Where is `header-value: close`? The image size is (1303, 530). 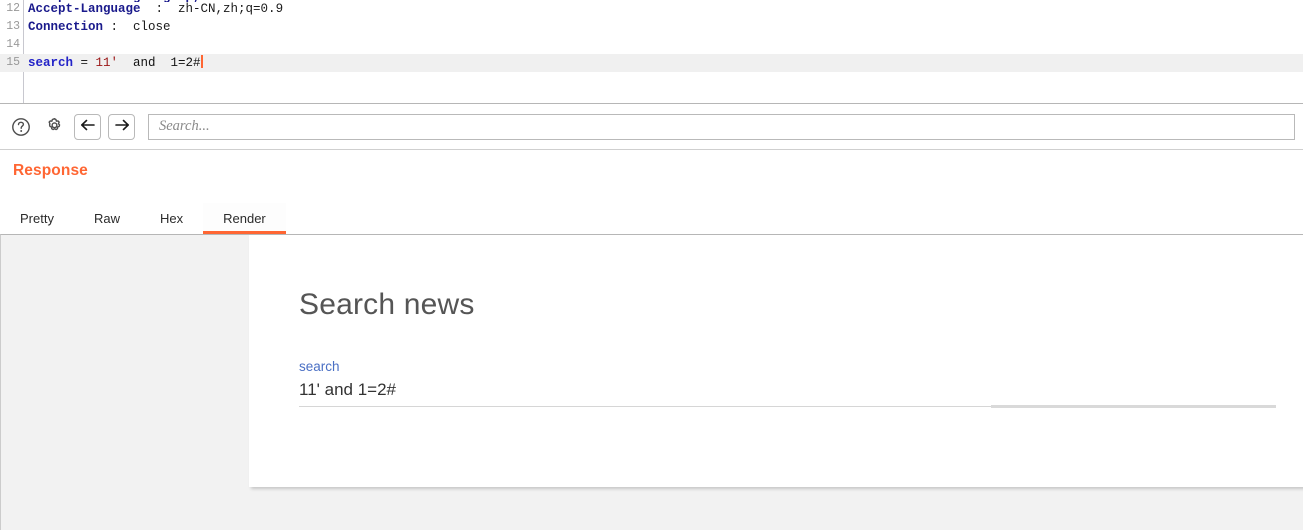 header-value: close is located at coordinates (152, 27).